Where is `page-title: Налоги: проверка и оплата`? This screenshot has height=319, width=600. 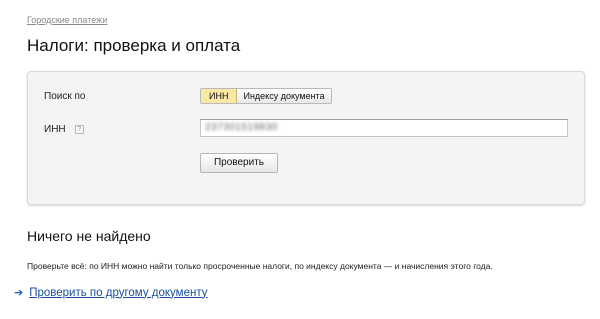
page-title: Налоги: проверка и оплата is located at coordinates (134, 45).